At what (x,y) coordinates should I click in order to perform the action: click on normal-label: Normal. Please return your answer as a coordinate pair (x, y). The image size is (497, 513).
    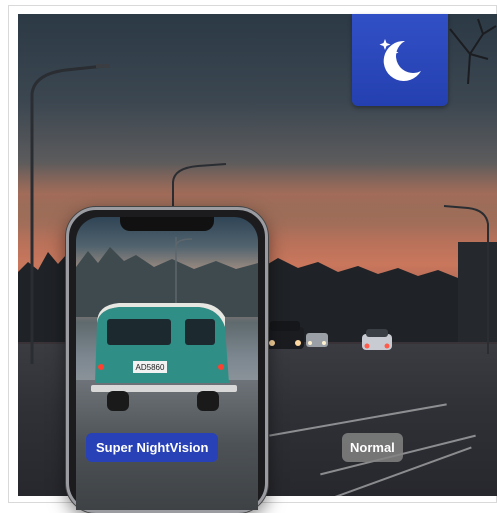
    Looking at the image, I should click on (372, 447).